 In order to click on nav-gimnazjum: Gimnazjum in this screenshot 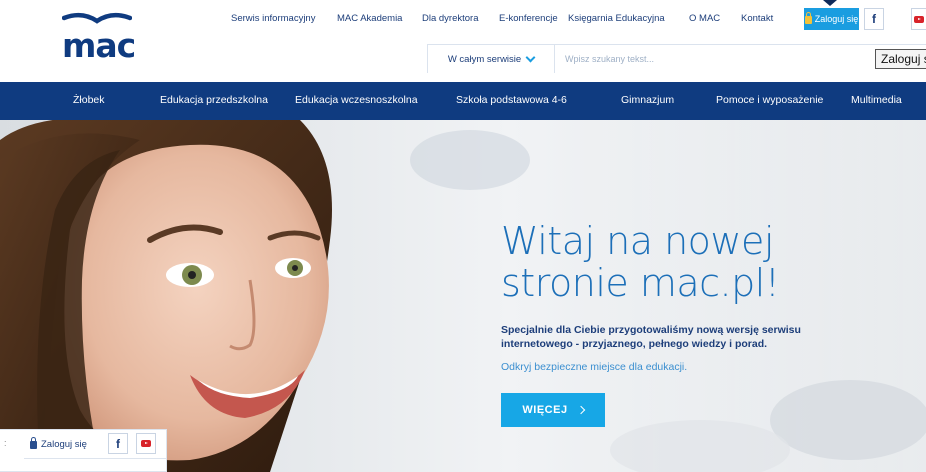, I will do `click(647, 100)`.